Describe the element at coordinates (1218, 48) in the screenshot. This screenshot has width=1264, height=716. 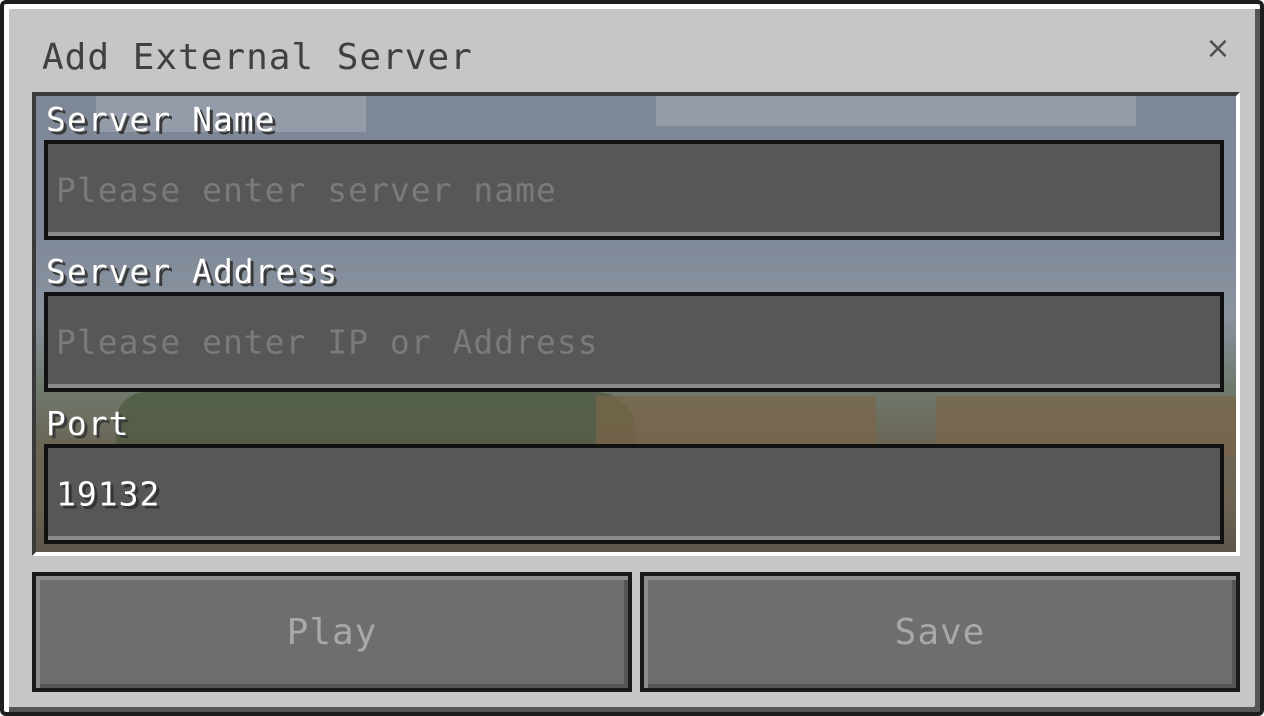
I see `close-icon: ×` at that location.